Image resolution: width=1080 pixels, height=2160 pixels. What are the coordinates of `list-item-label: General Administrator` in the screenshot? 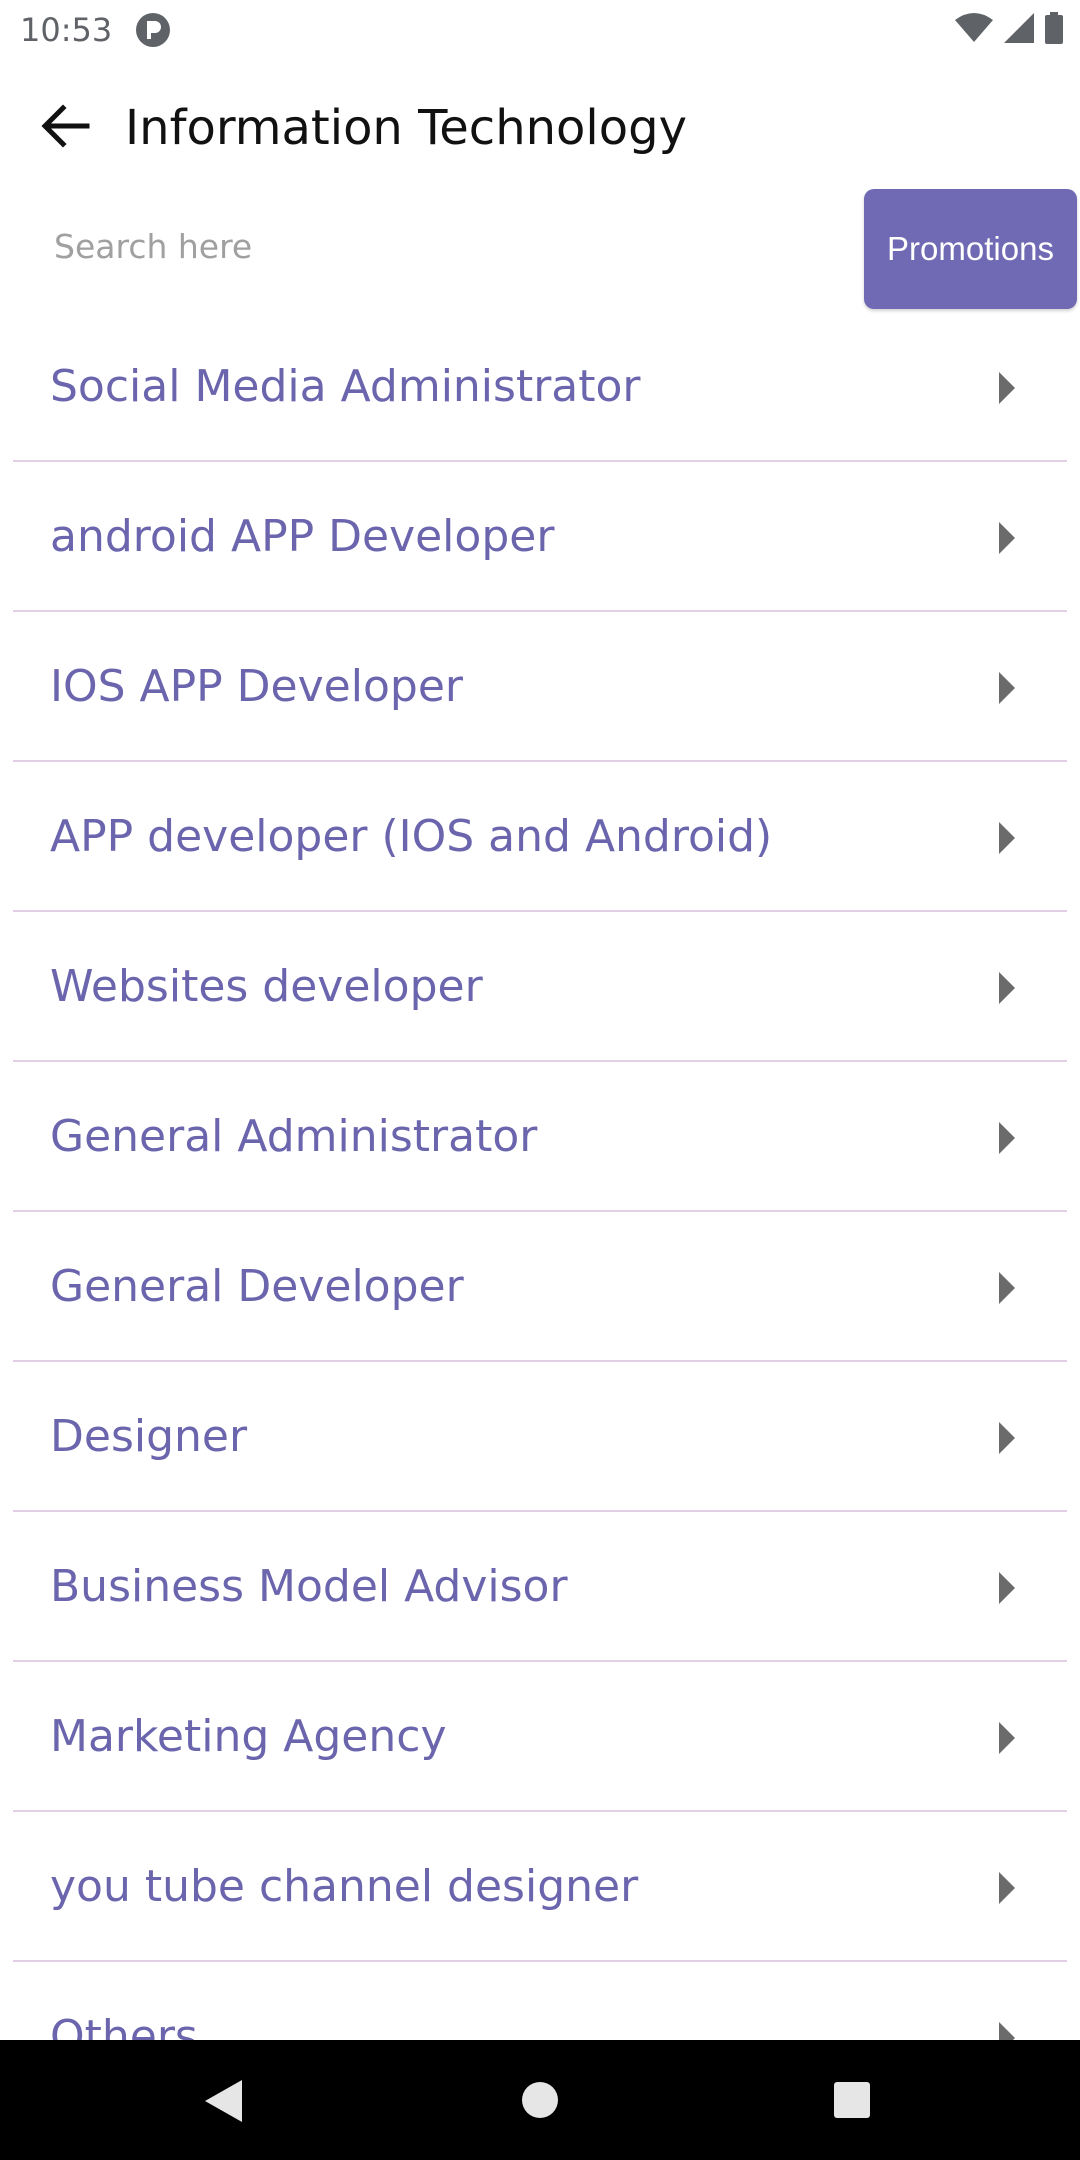 It's located at (294, 1136).